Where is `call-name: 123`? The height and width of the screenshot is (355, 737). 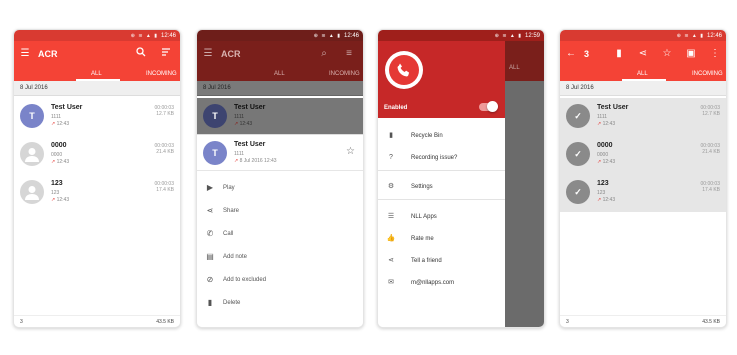 call-name: 123 is located at coordinates (603, 183).